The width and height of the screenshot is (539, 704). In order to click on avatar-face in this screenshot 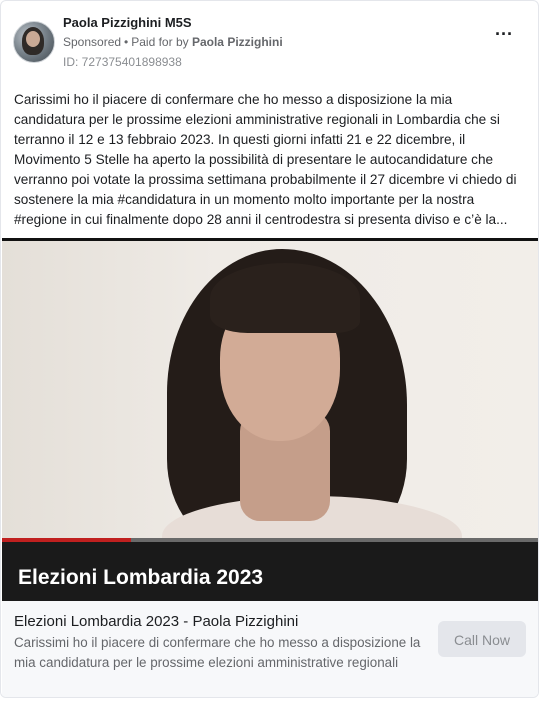, I will do `click(33, 39)`.